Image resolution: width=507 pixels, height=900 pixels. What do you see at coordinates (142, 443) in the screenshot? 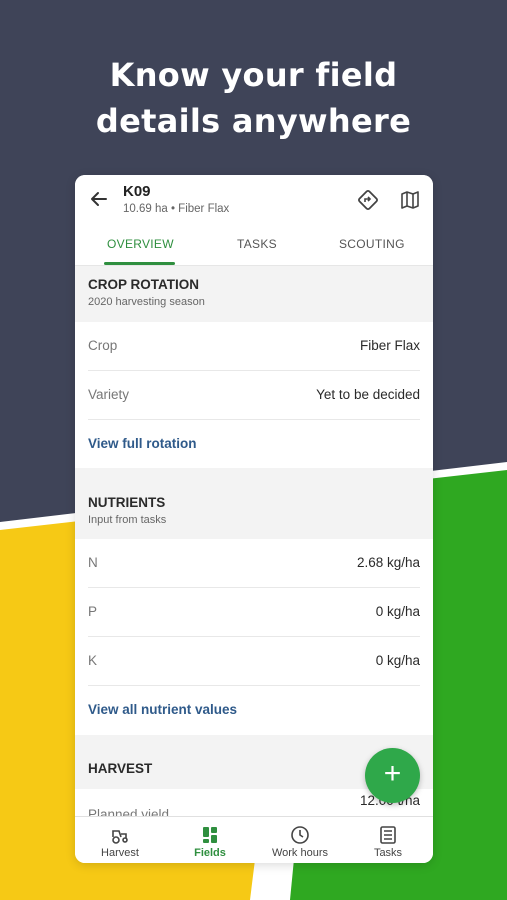
I see `view-full-rotation-link: View full rotation` at bounding box center [142, 443].